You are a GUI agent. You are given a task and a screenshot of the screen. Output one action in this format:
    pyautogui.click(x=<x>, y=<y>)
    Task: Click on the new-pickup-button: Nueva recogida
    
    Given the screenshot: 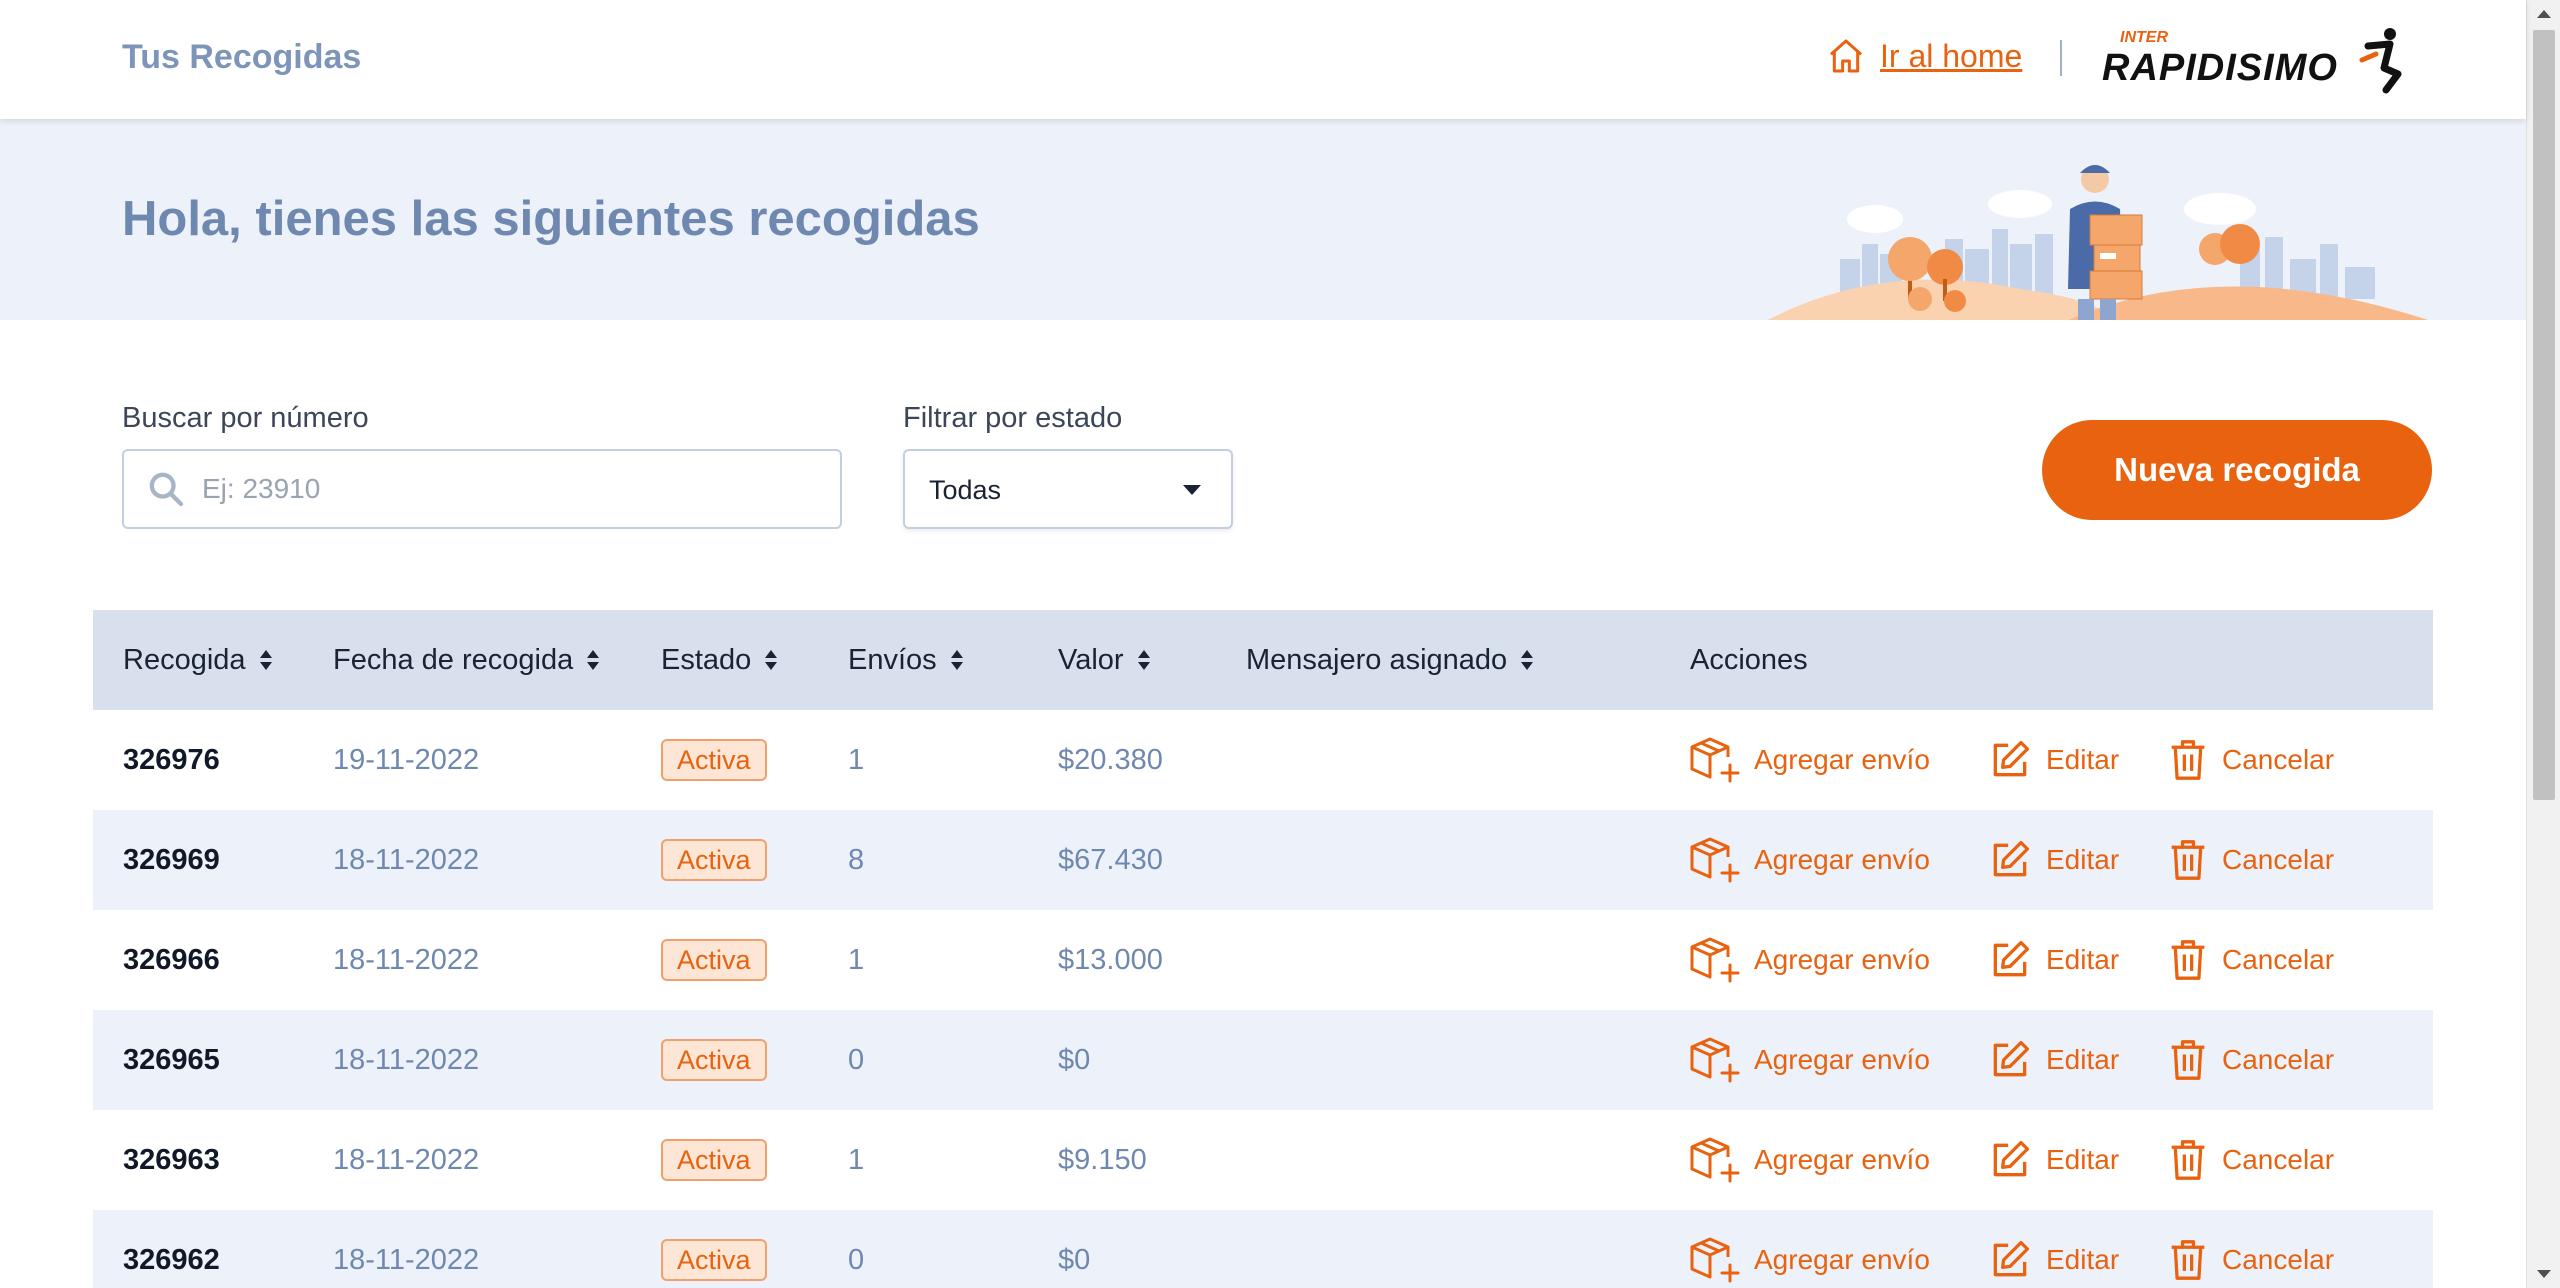 What is the action you would take?
    pyautogui.click(x=2237, y=470)
    